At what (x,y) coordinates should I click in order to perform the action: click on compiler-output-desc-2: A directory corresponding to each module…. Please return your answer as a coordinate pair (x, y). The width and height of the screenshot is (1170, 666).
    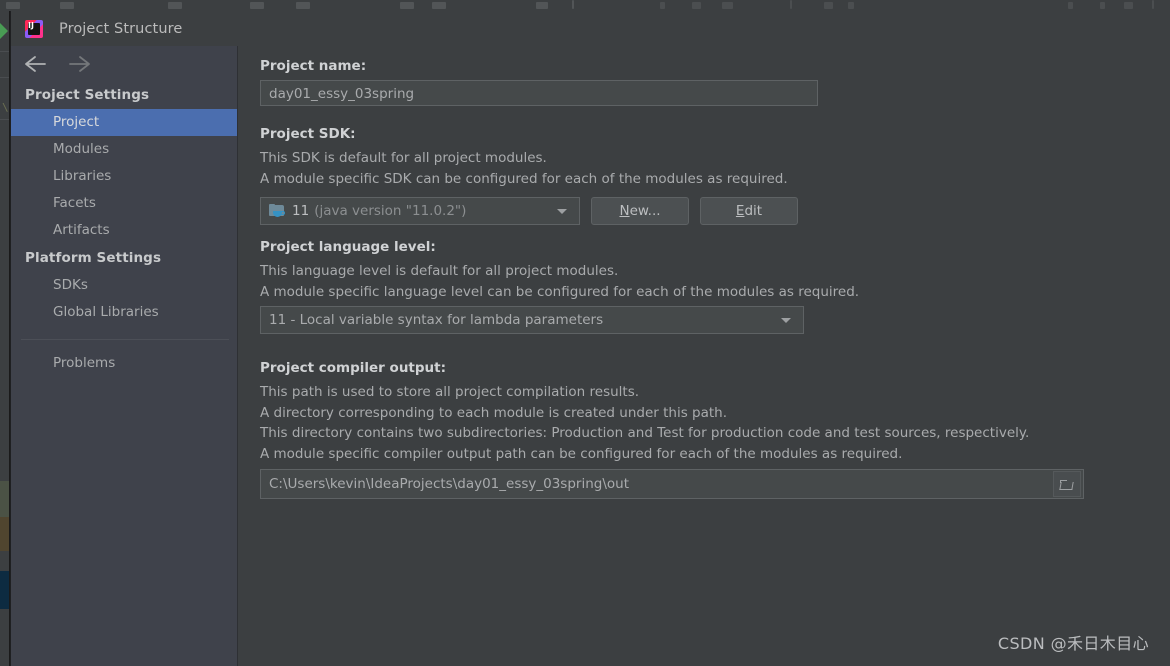
    Looking at the image, I should click on (494, 412).